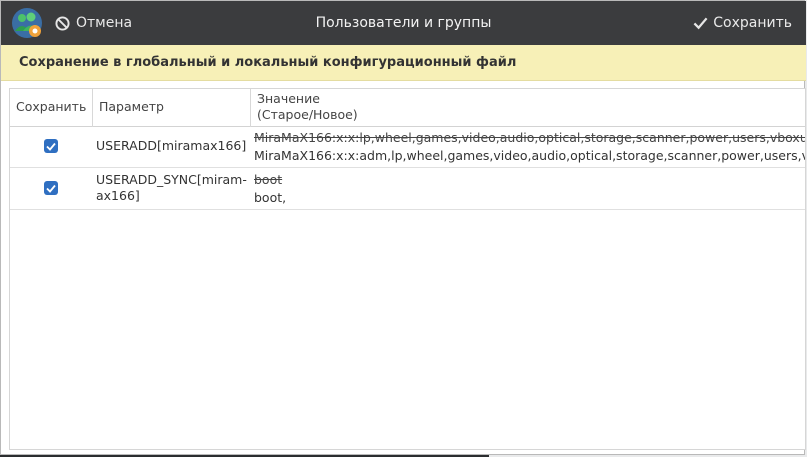 The height and width of the screenshot is (457, 807). I want to click on checkmark-icon, so click(700, 23).